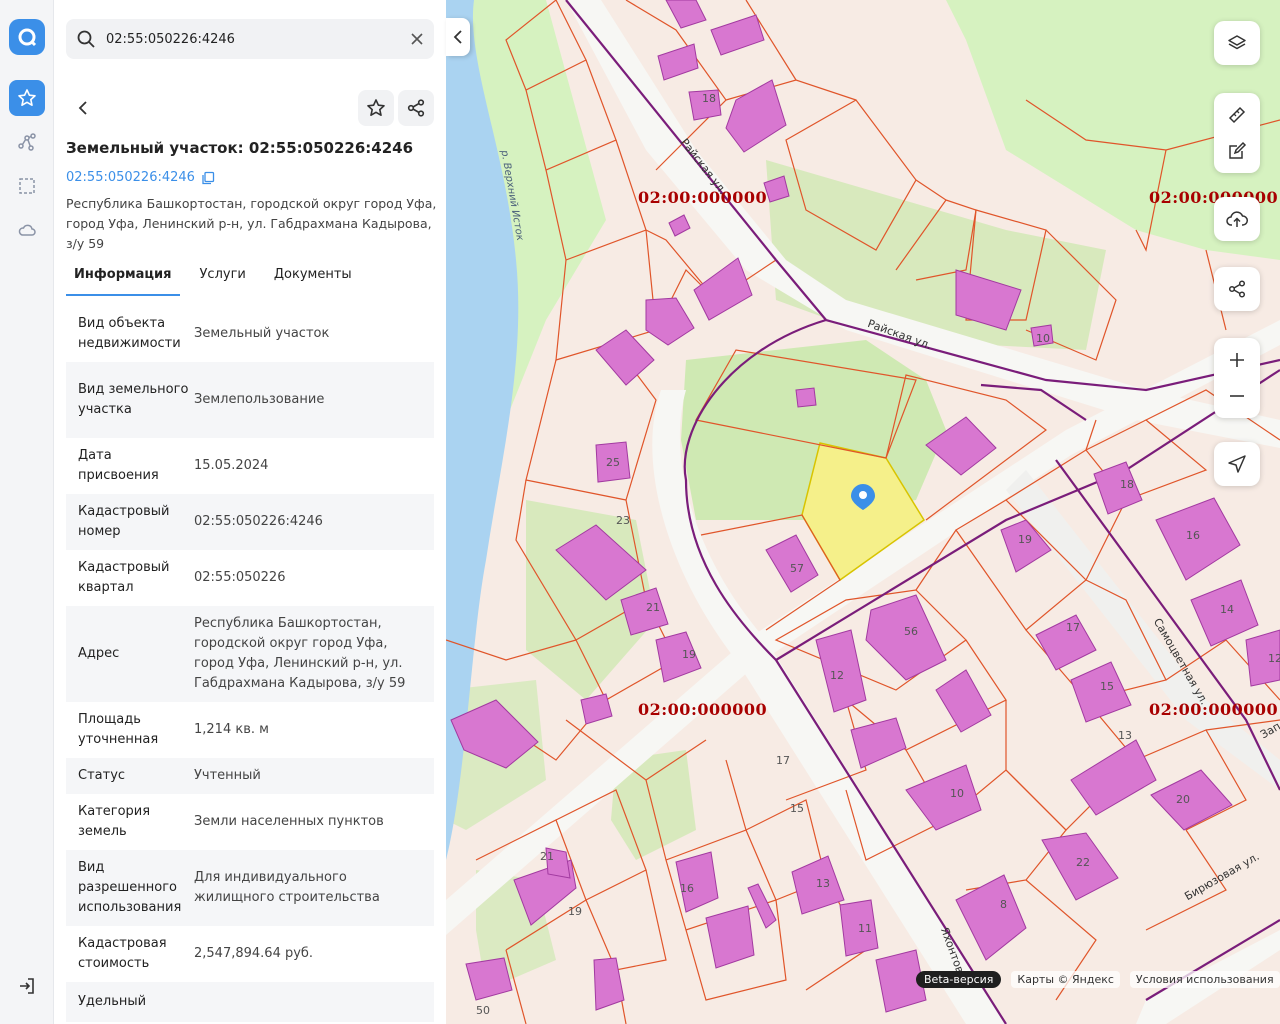  I want to click on select-area-button, so click(27, 186).